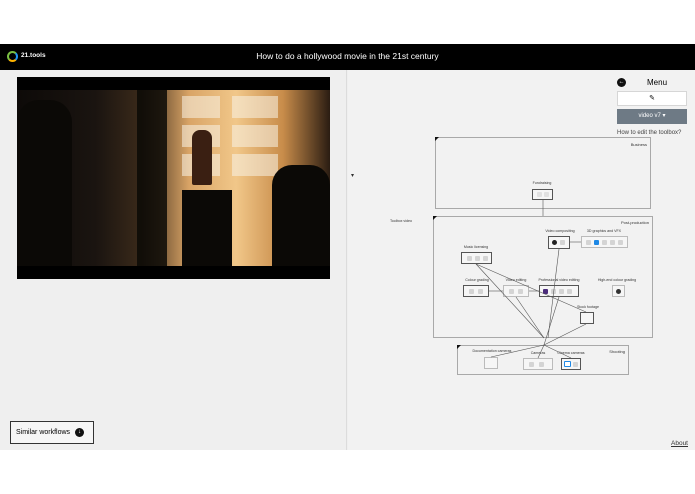 Image resolution: width=695 pixels, height=494 pixels. What do you see at coordinates (638, 144) in the screenshot?
I see `business-label: Business` at bounding box center [638, 144].